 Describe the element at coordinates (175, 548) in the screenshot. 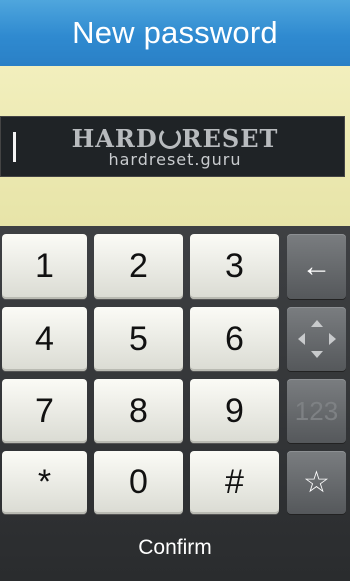

I see `confirm-button: Confirm` at that location.